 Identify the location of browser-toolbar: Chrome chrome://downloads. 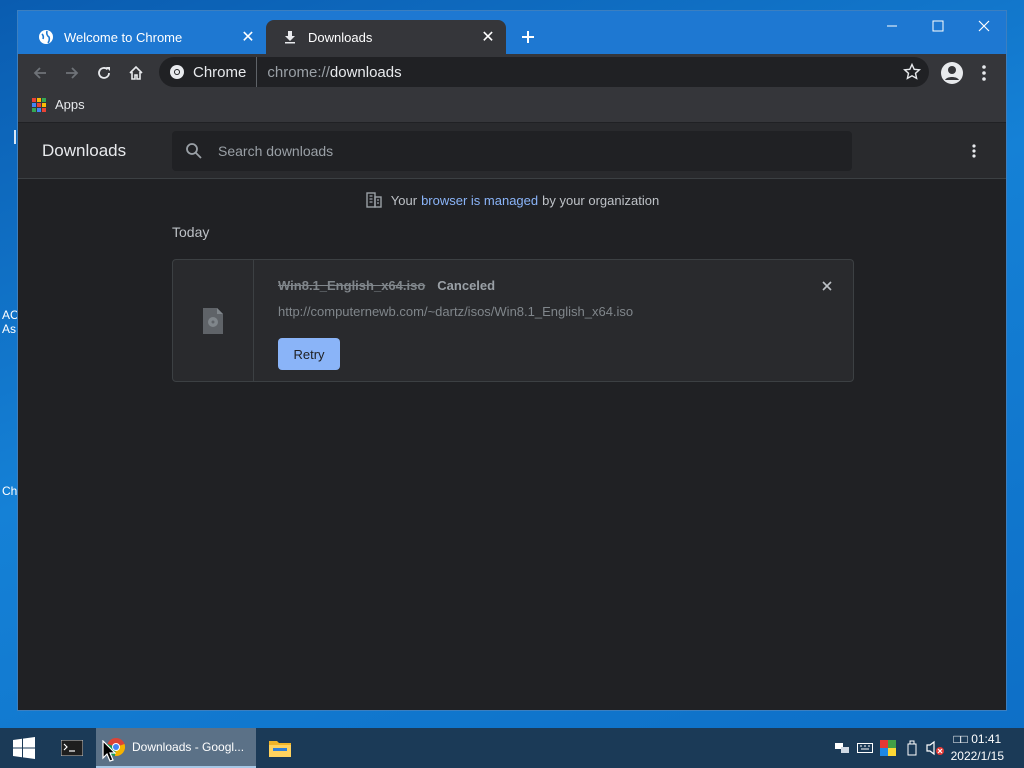
(512, 72).